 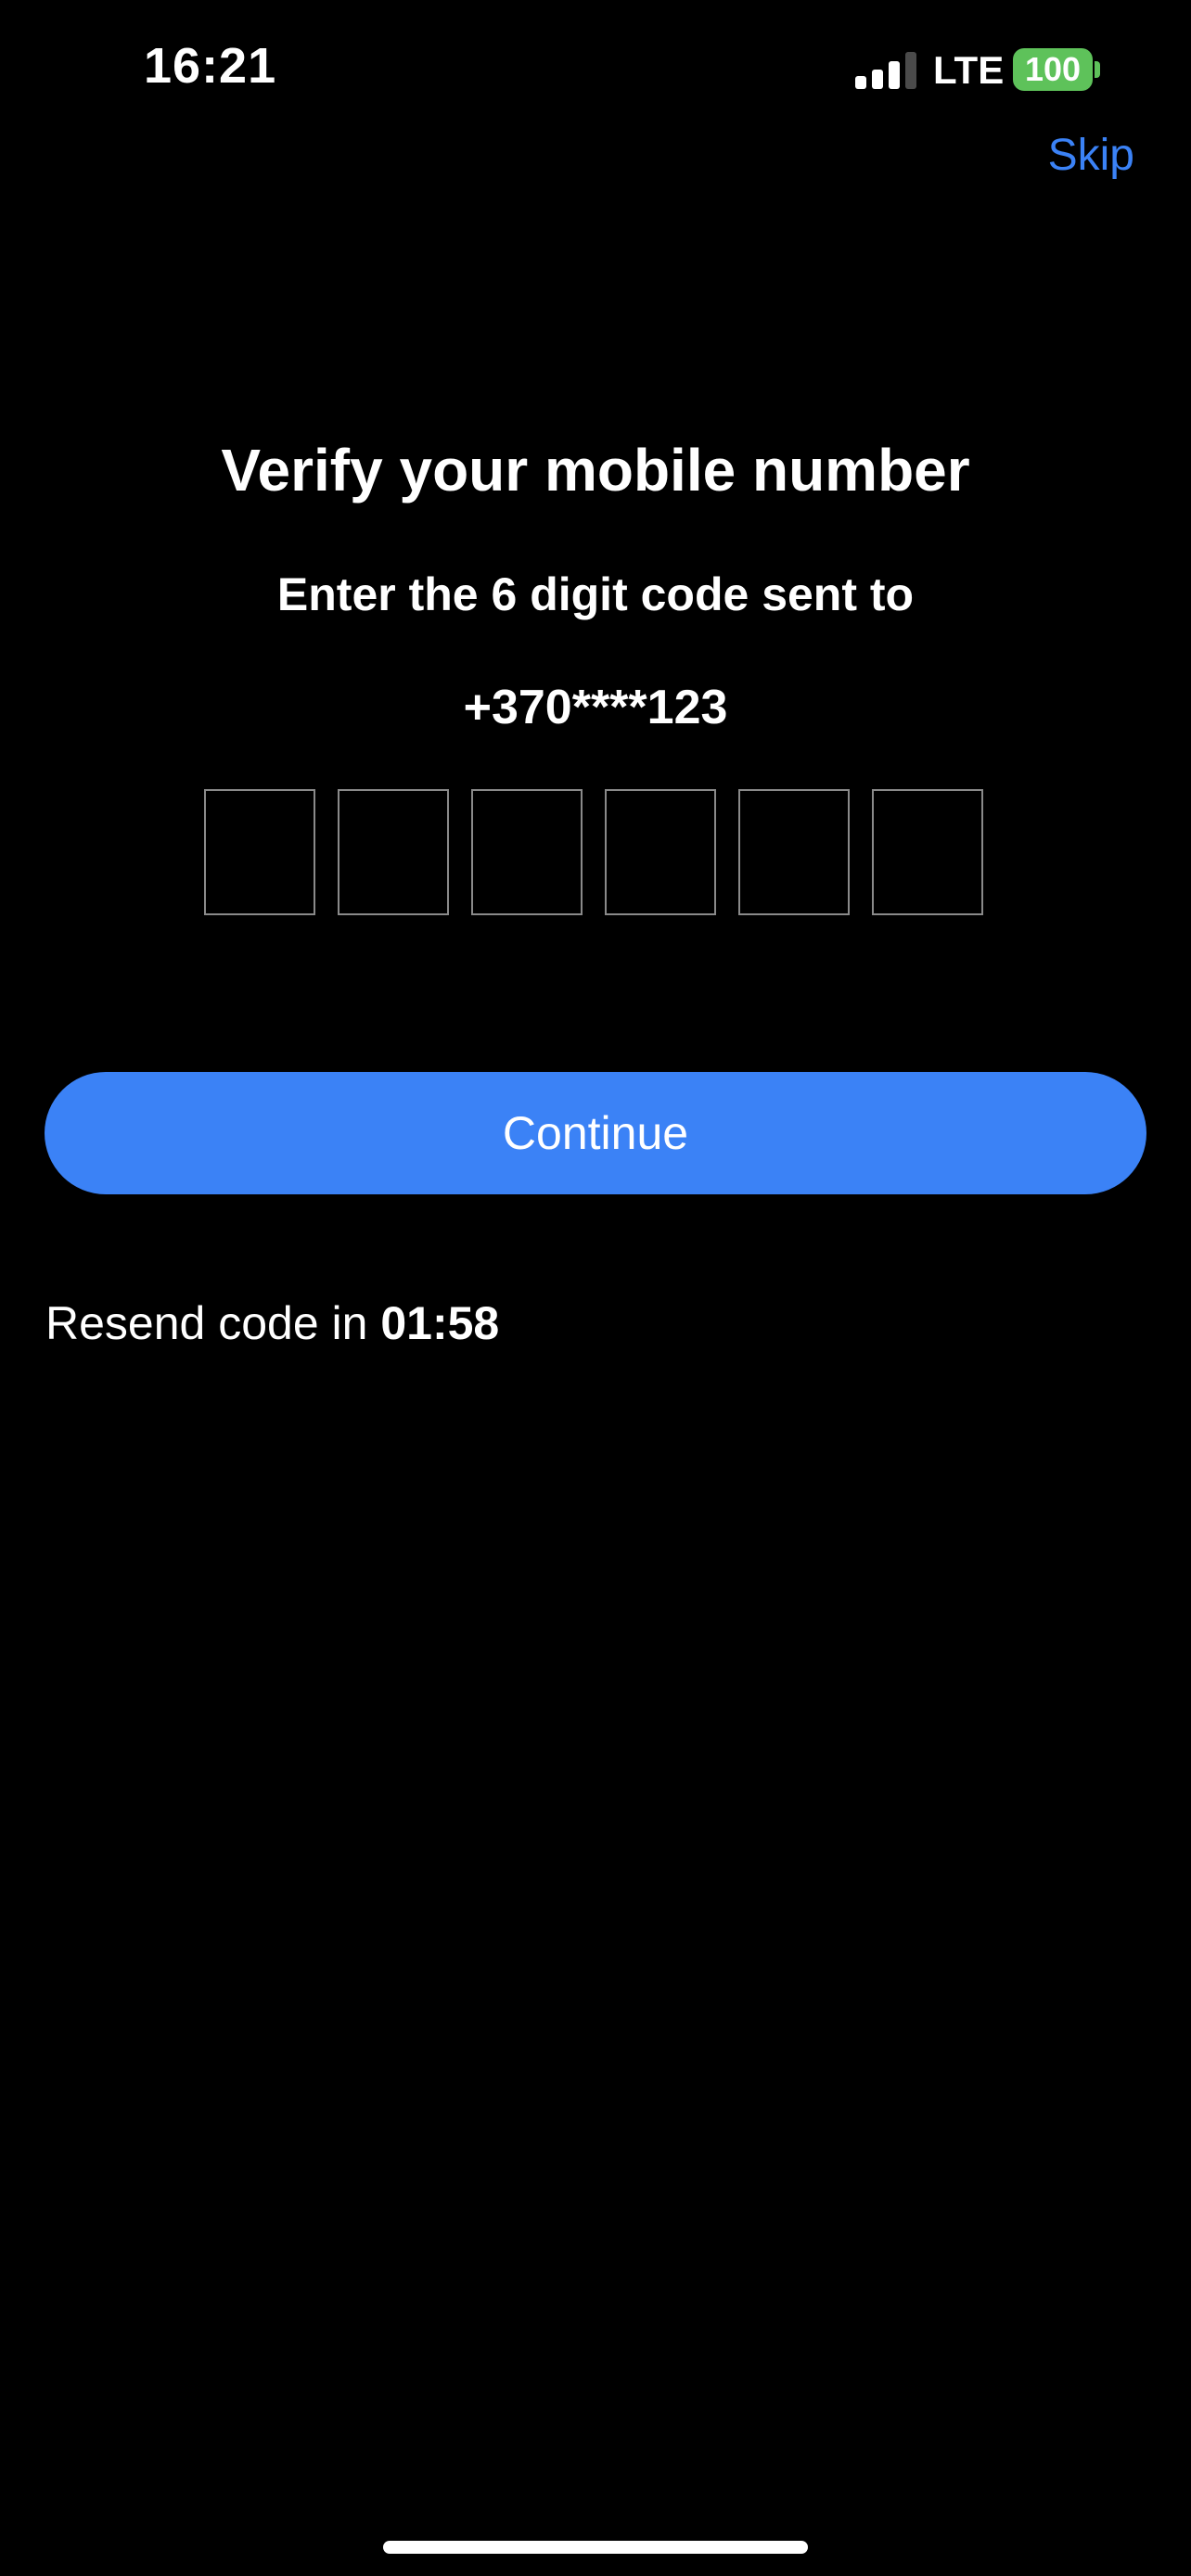 What do you see at coordinates (213, 1323) in the screenshot?
I see `resend-prefix: Resend code in` at bounding box center [213, 1323].